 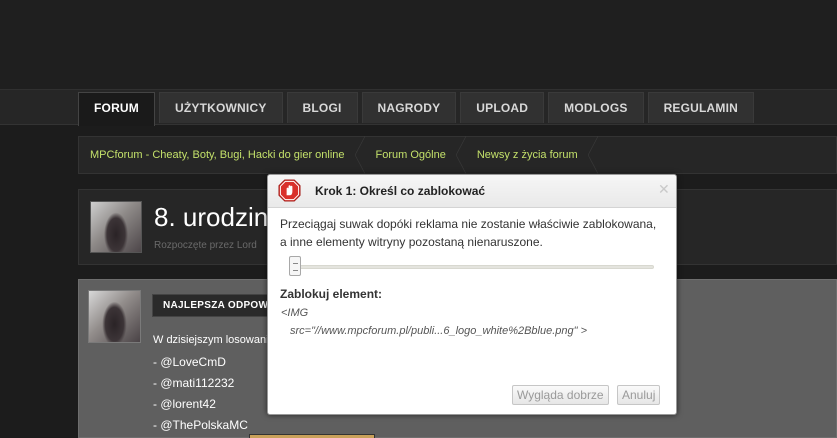 What do you see at coordinates (114, 316) in the screenshot?
I see `post-author-avatar` at bounding box center [114, 316].